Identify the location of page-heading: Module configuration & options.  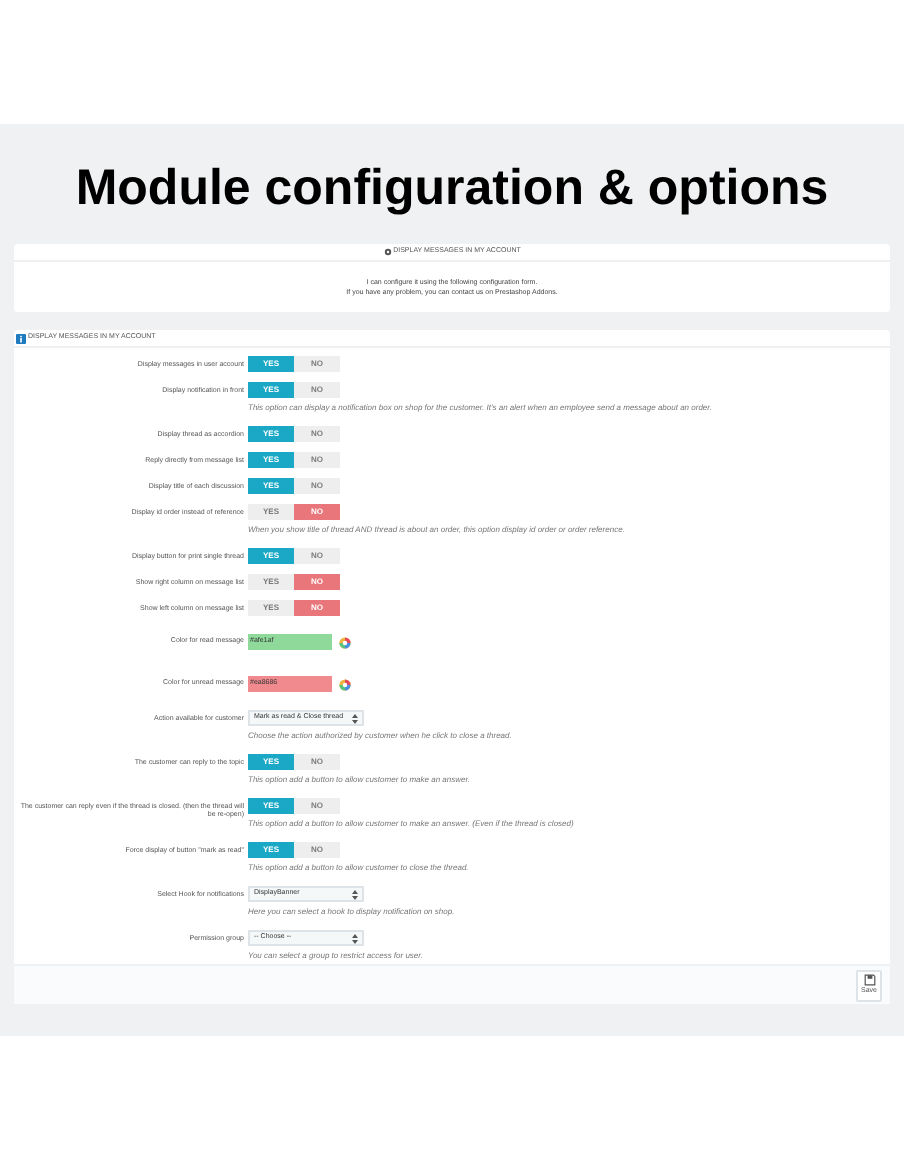
(452, 189).